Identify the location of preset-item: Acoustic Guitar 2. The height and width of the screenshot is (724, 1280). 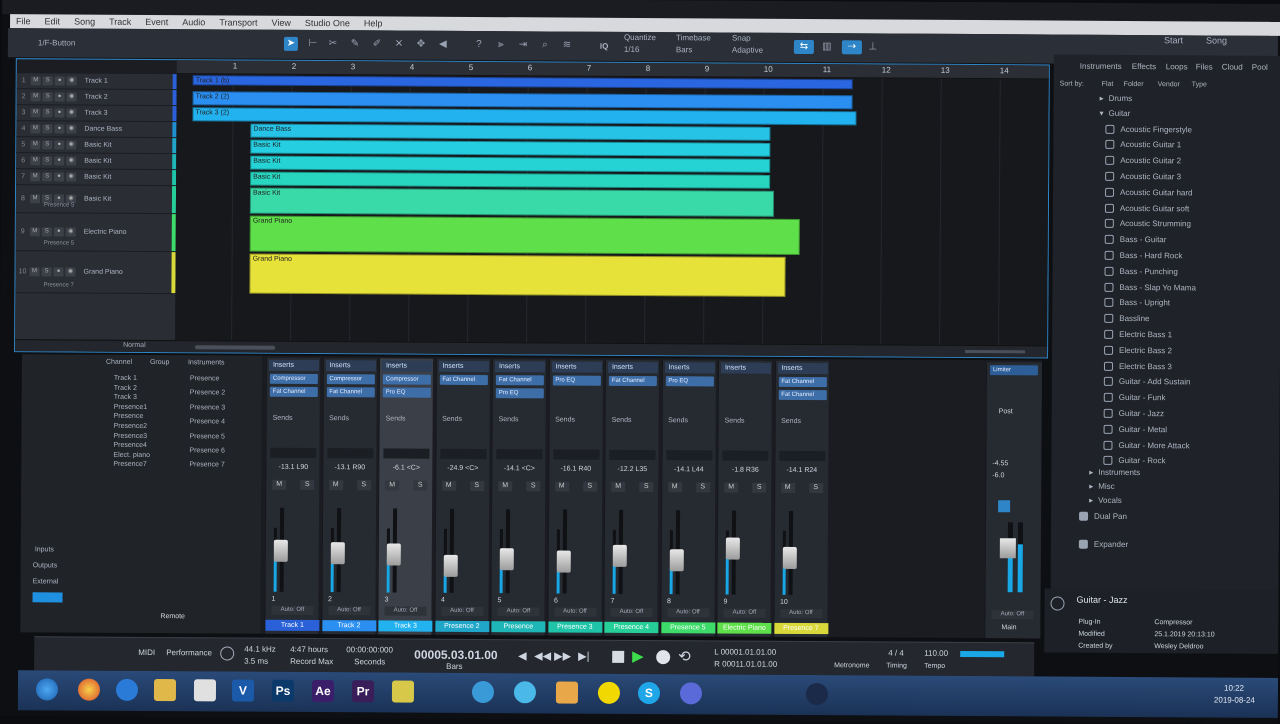
(1143, 160).